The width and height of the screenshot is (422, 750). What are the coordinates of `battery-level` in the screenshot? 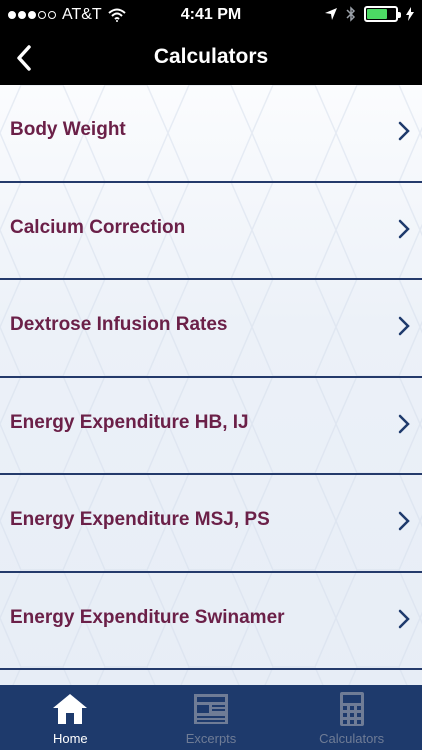 It's located at (377, 14).